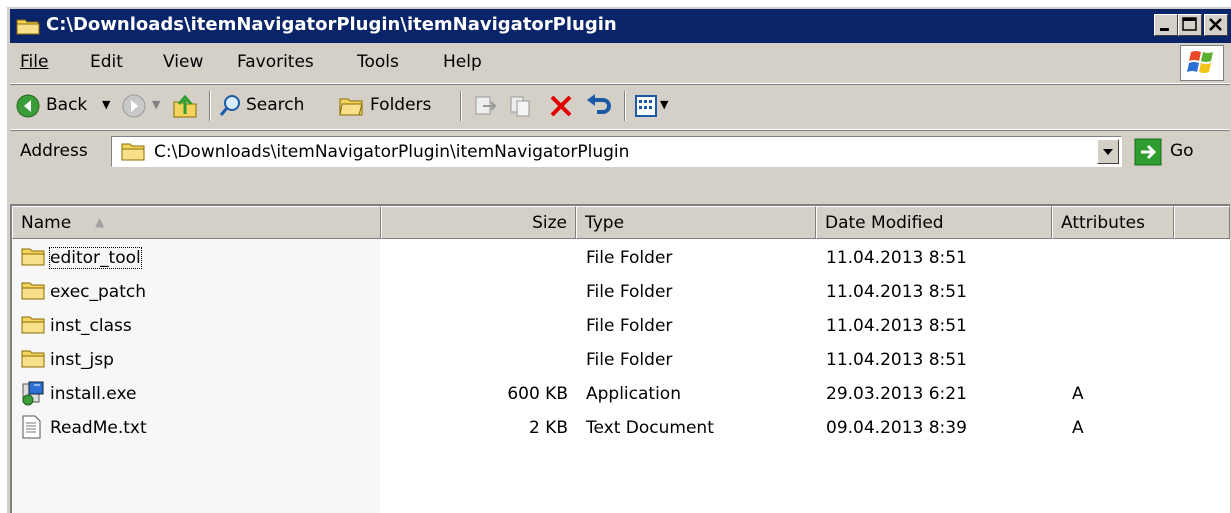  What do you see at coordinates (462, 62) in the screenshot?
I see `menu-help: Help` at bounding box center [462, 62].